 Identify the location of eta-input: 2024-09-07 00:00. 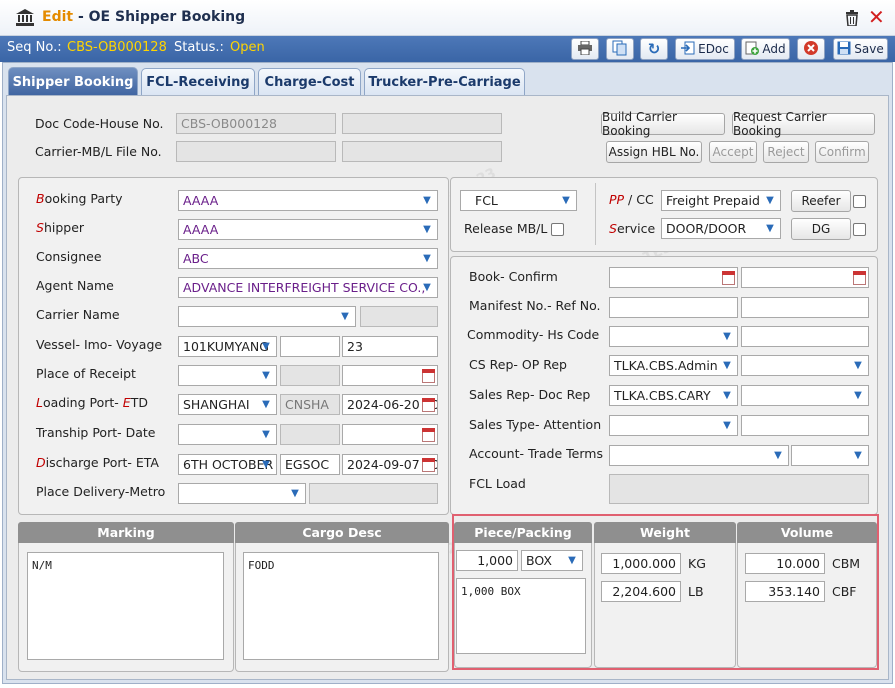
(390, 464).